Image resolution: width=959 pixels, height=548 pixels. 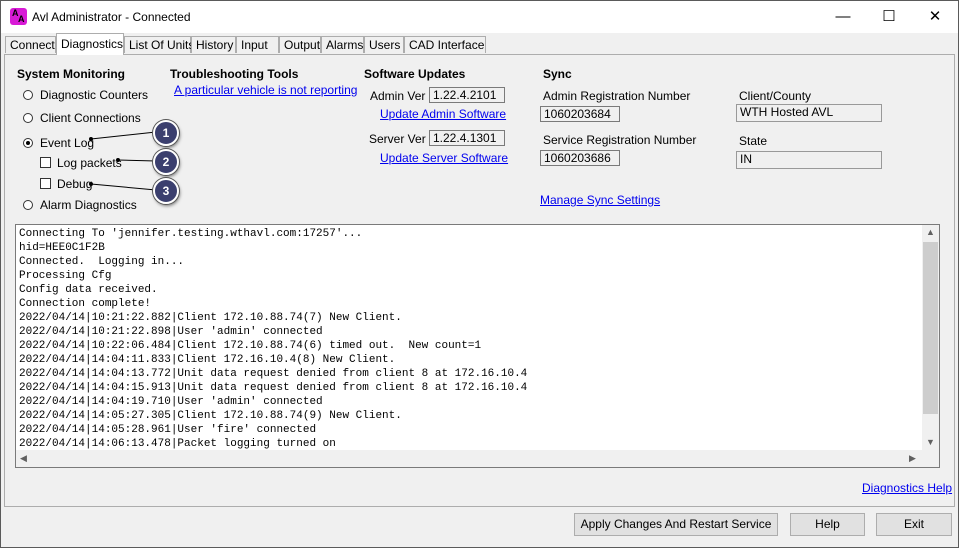 What do you see at coordinates (397, 139) in the screenshot?
I see `server-ver-label: Server Ver` at bounding box center [397, 139].